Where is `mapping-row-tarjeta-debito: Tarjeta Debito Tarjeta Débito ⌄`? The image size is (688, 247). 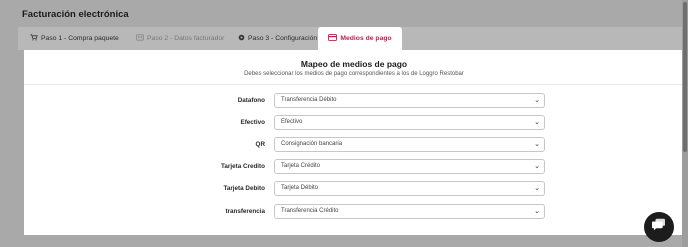 mapping-row-tarjeta-debito: Tarjeta Debito Tarjeta Débito ⌄ is located at coordinates (354, 188).